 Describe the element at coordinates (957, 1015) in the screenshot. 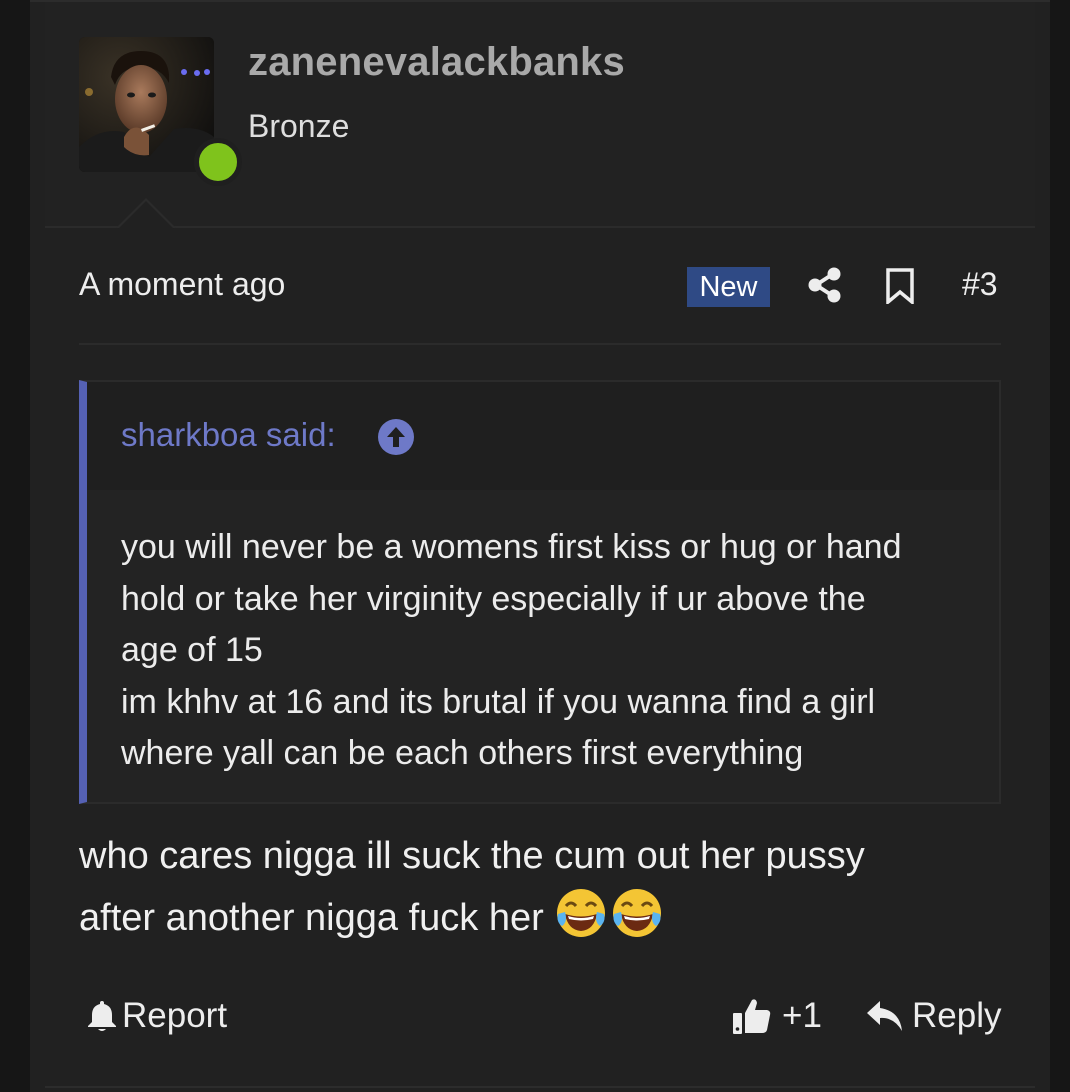

I see `reply-label: Reply` at that location.